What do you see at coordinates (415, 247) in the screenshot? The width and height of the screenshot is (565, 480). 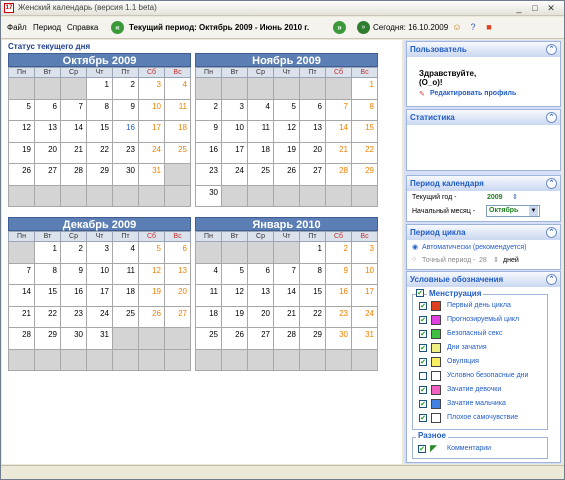 I see `auto-radio: ◉` at bounding box center [415, 247].